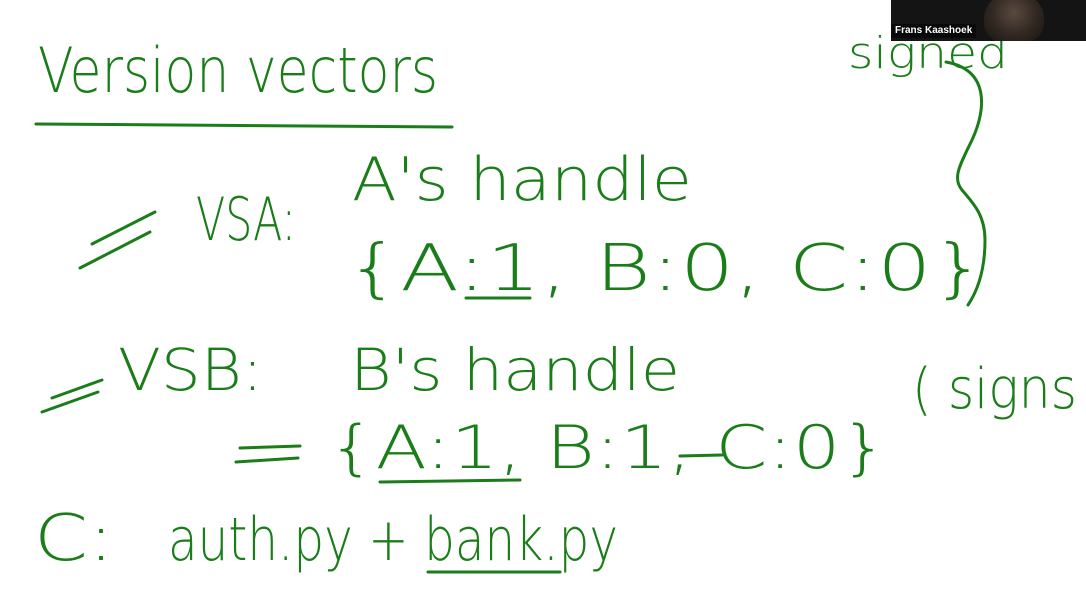  Describe the element at coordinates (934, 31) in the screenshot. I see `participant-name: Frans Kaashoek` at that location.